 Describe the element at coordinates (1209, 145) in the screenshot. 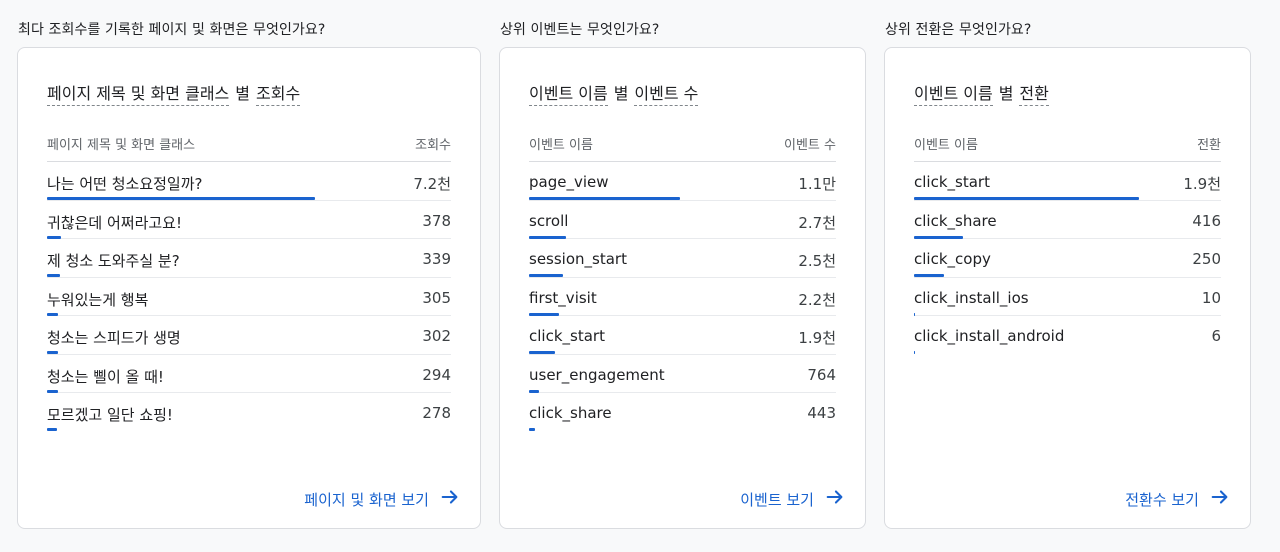

I see `column-header-metric: 전환` at that location.